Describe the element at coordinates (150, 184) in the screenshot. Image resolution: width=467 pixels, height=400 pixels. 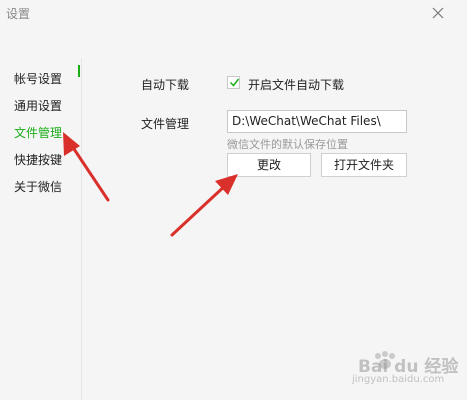
I see `annotation-arrows` at that location.